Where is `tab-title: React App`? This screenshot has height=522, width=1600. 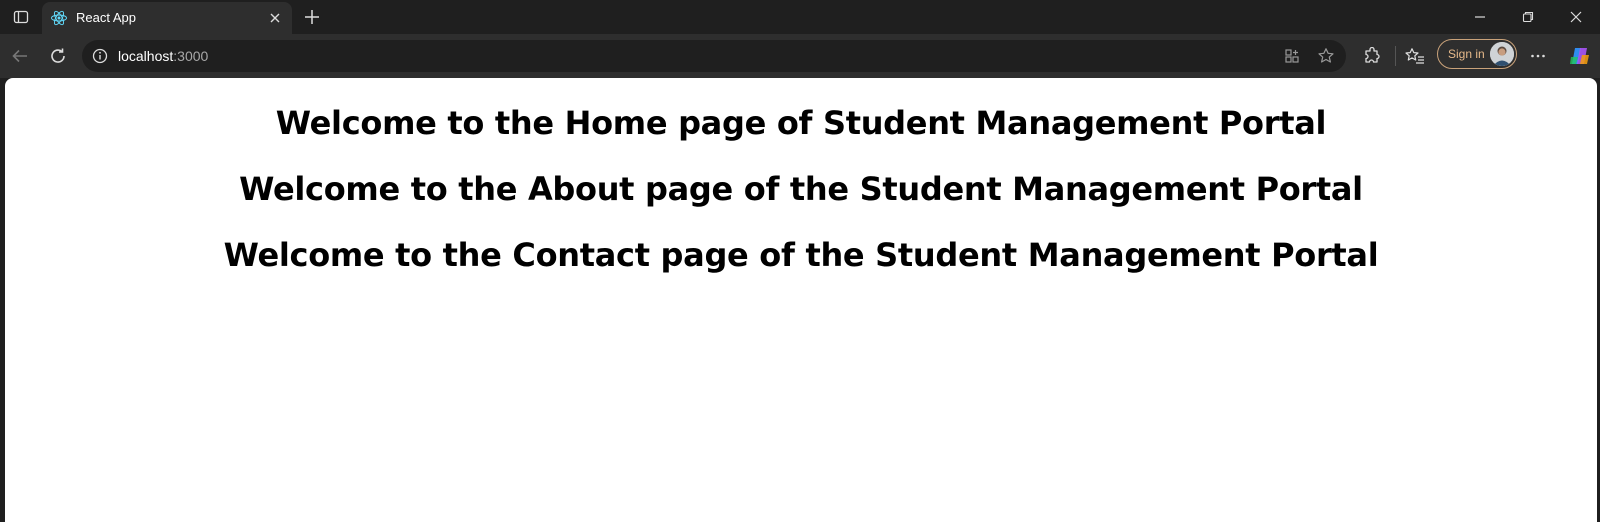 tab-title: React App is located at coordinates (106, 17).